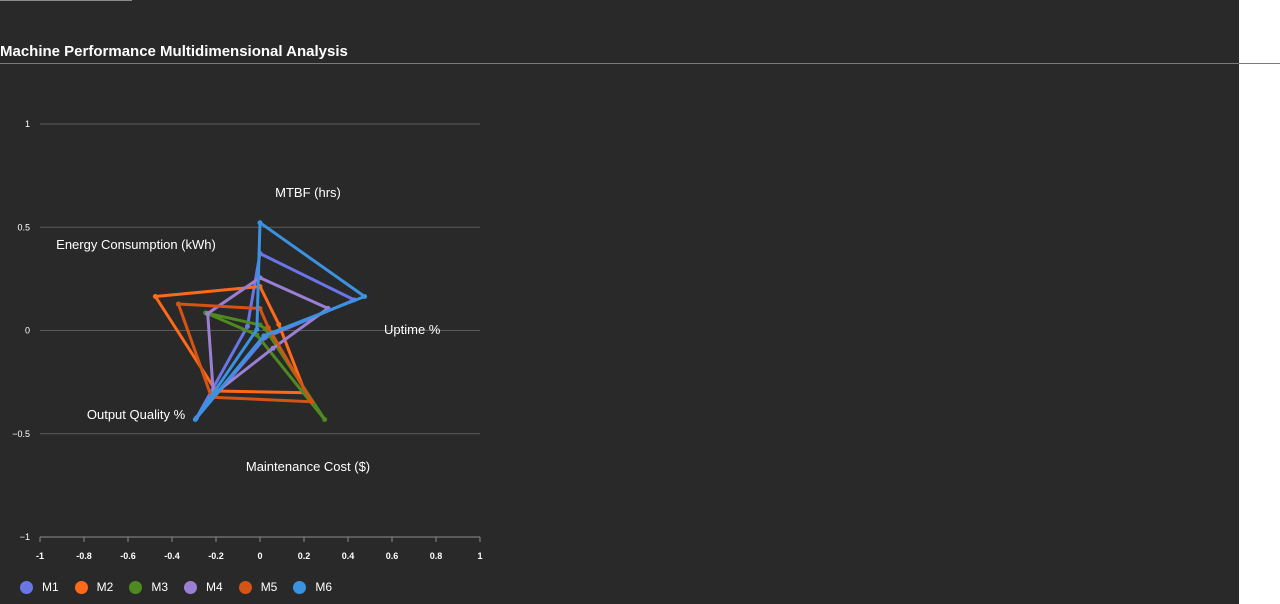 This screenshot has width=1280, height=604. What do you see at coordinates (172, 556) in the screenshot?
I see `x-tick-label: -0.4` at bounding box center [172, 556].